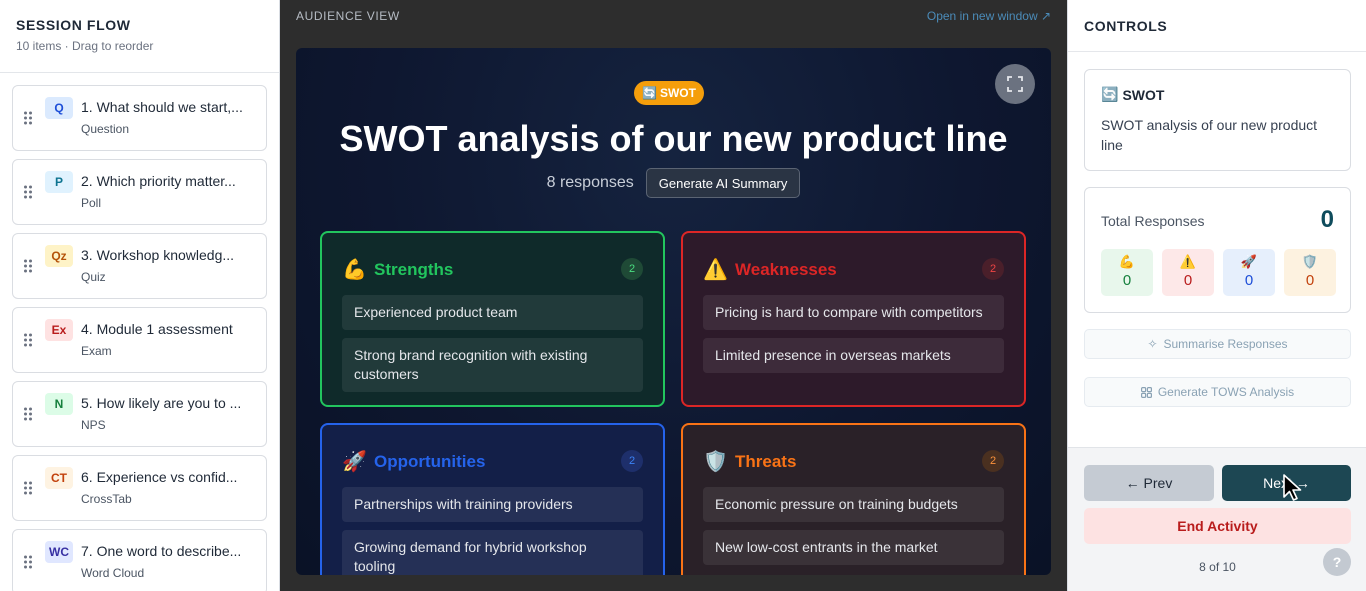 The height and width of the screenshot is (591, 1366). Describe the element at coordinates (1226, 392) in the screenshot. I see `tows-label: Generate TOWS Analysis` at that location.